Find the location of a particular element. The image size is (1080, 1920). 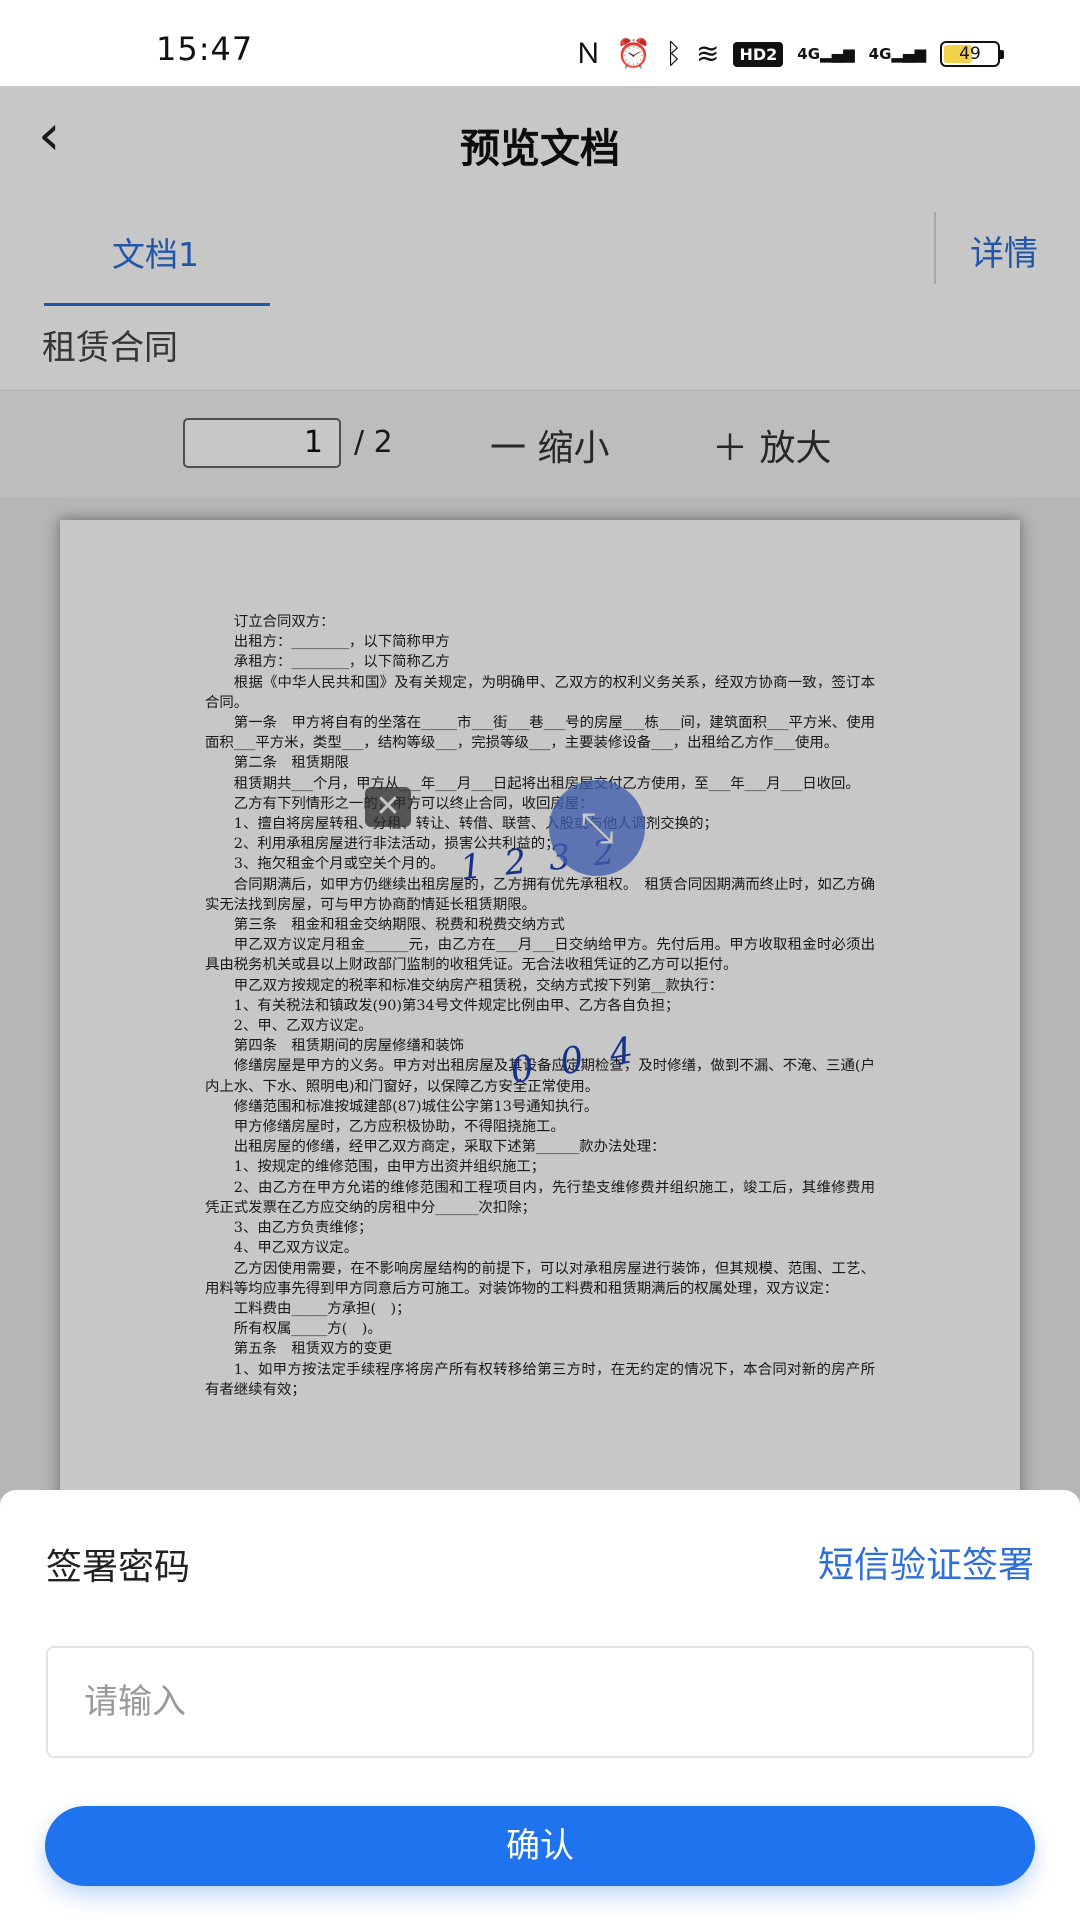

signal-icon-2: 4G▂▄▆ is located at coordinates (897, 54).